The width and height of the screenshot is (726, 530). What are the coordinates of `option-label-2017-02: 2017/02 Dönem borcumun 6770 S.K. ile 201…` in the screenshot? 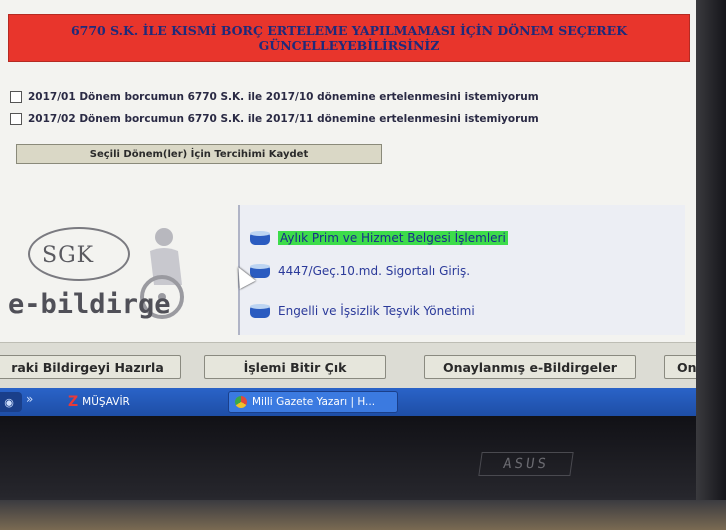 It's located at (283, 119).